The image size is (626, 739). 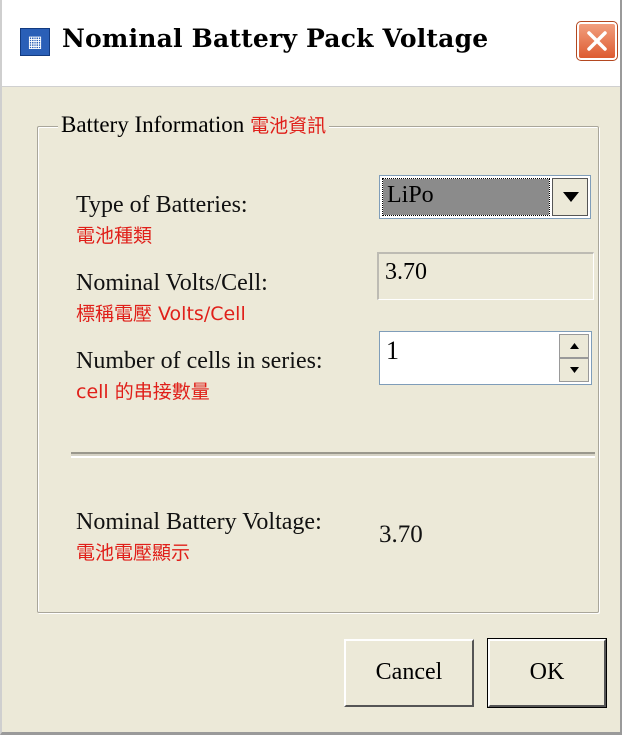 I want to click on chevron-down-icon, so click(x=571, y=197).